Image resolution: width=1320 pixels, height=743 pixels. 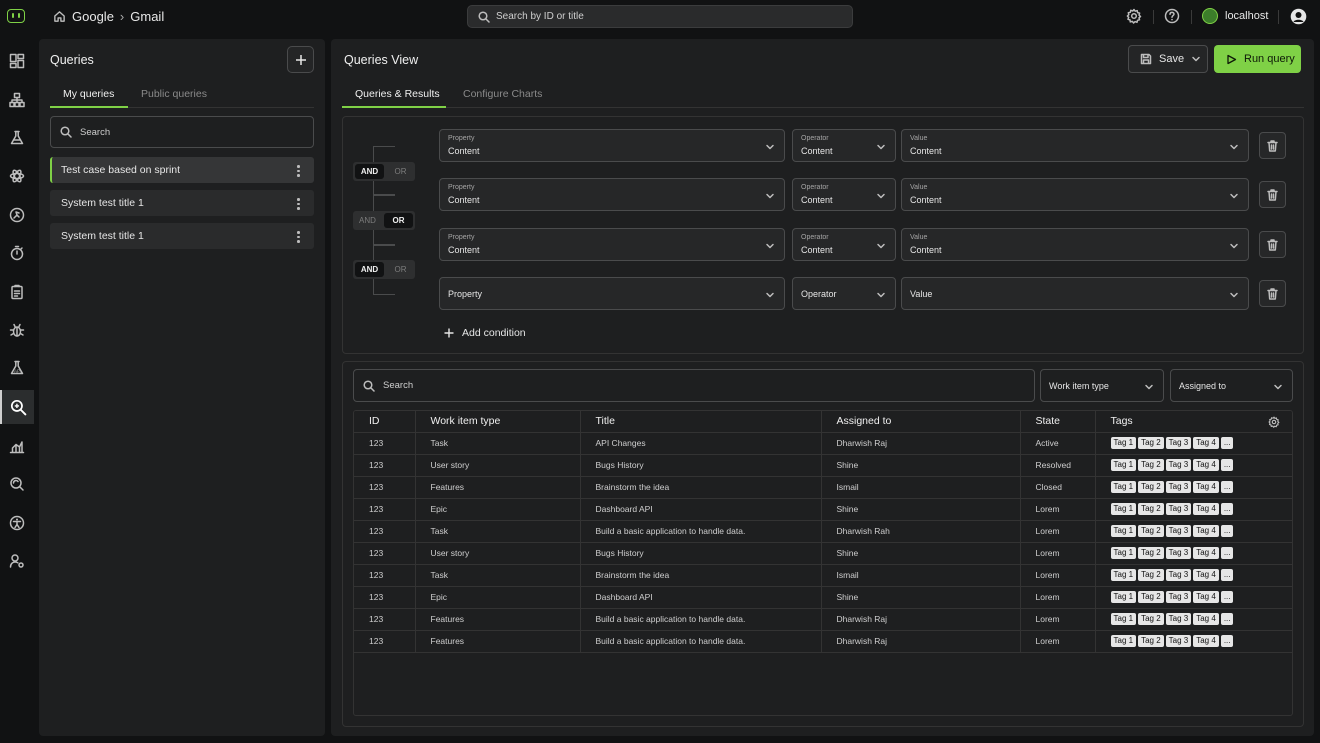 What do you see at coordinates (17, 100) in the screenshot?
I see `hierarchy-icon` at bounding box center [17, 100].